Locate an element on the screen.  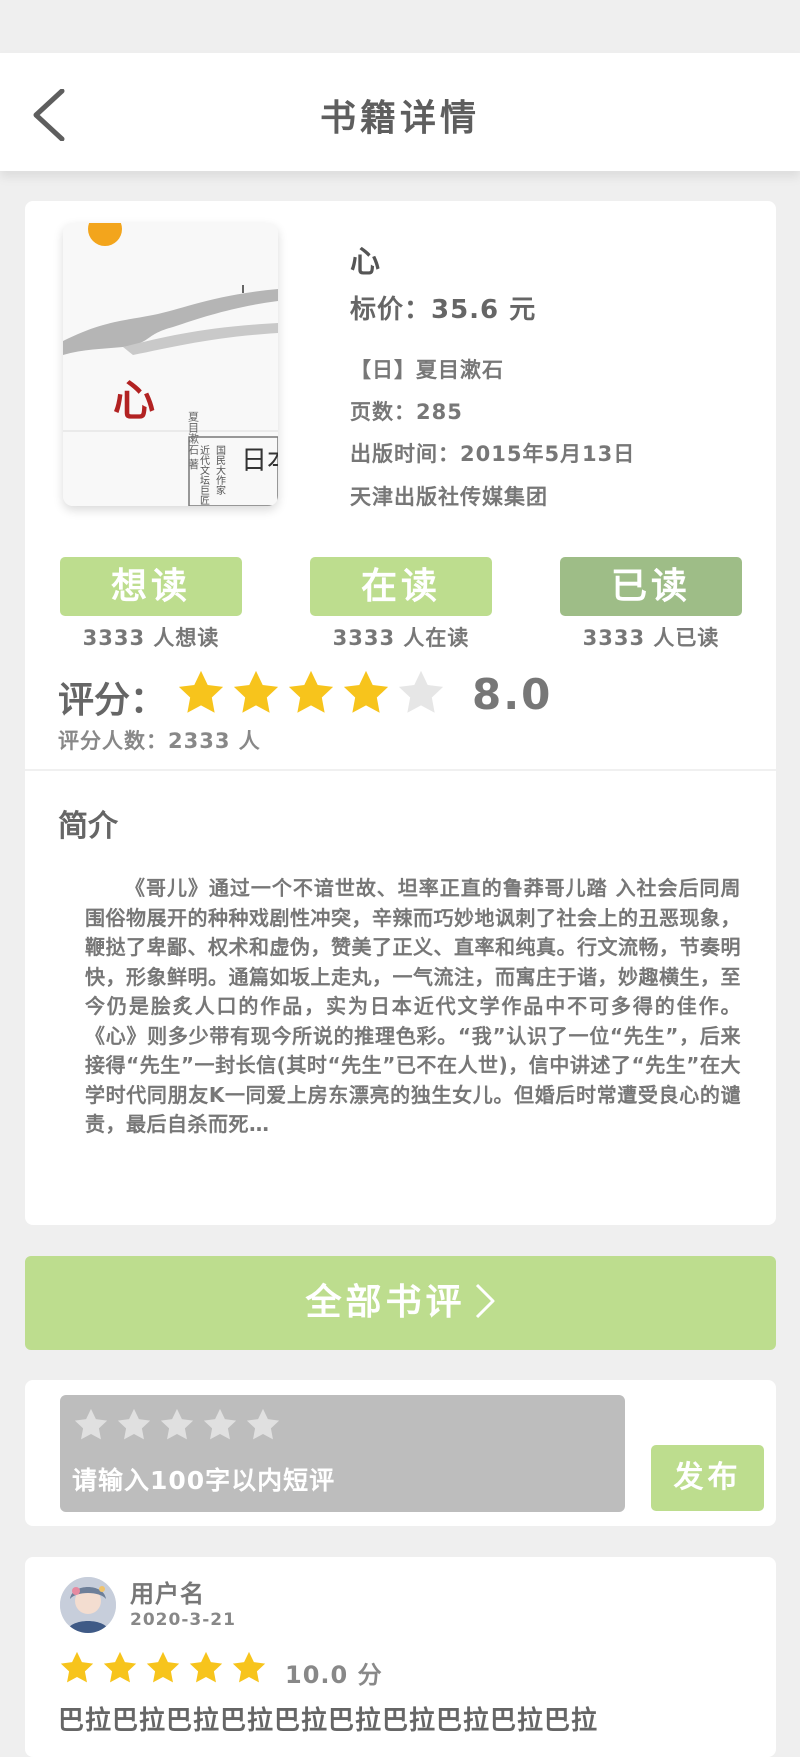
book-pages: 页数：285 is located at coordinates (406, 412).